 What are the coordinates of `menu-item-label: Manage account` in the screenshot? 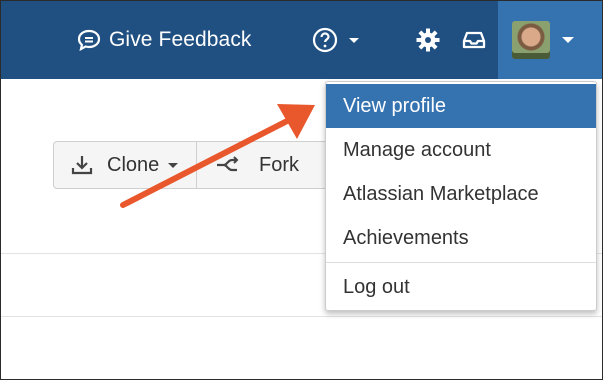 It's located at (417, 149).